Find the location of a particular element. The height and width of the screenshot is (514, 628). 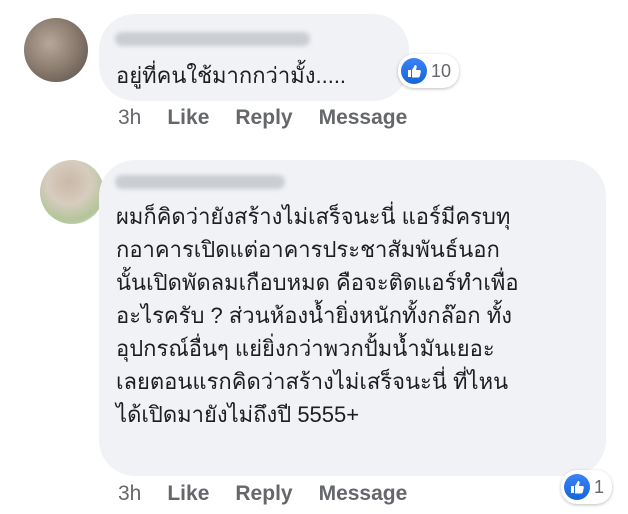

reaction-summary: 1 is located at coordinates (587, 487).